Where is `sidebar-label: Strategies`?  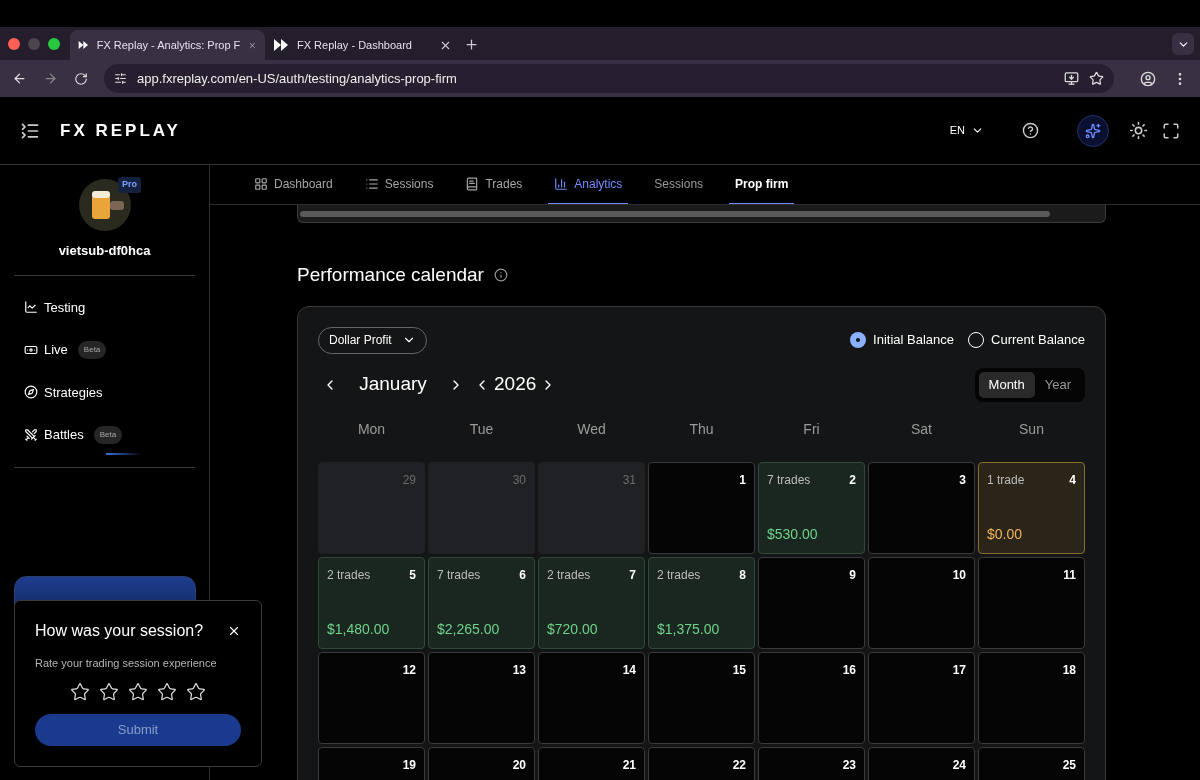
sidebar-label: Strategies is located at coordinates (73, 392).